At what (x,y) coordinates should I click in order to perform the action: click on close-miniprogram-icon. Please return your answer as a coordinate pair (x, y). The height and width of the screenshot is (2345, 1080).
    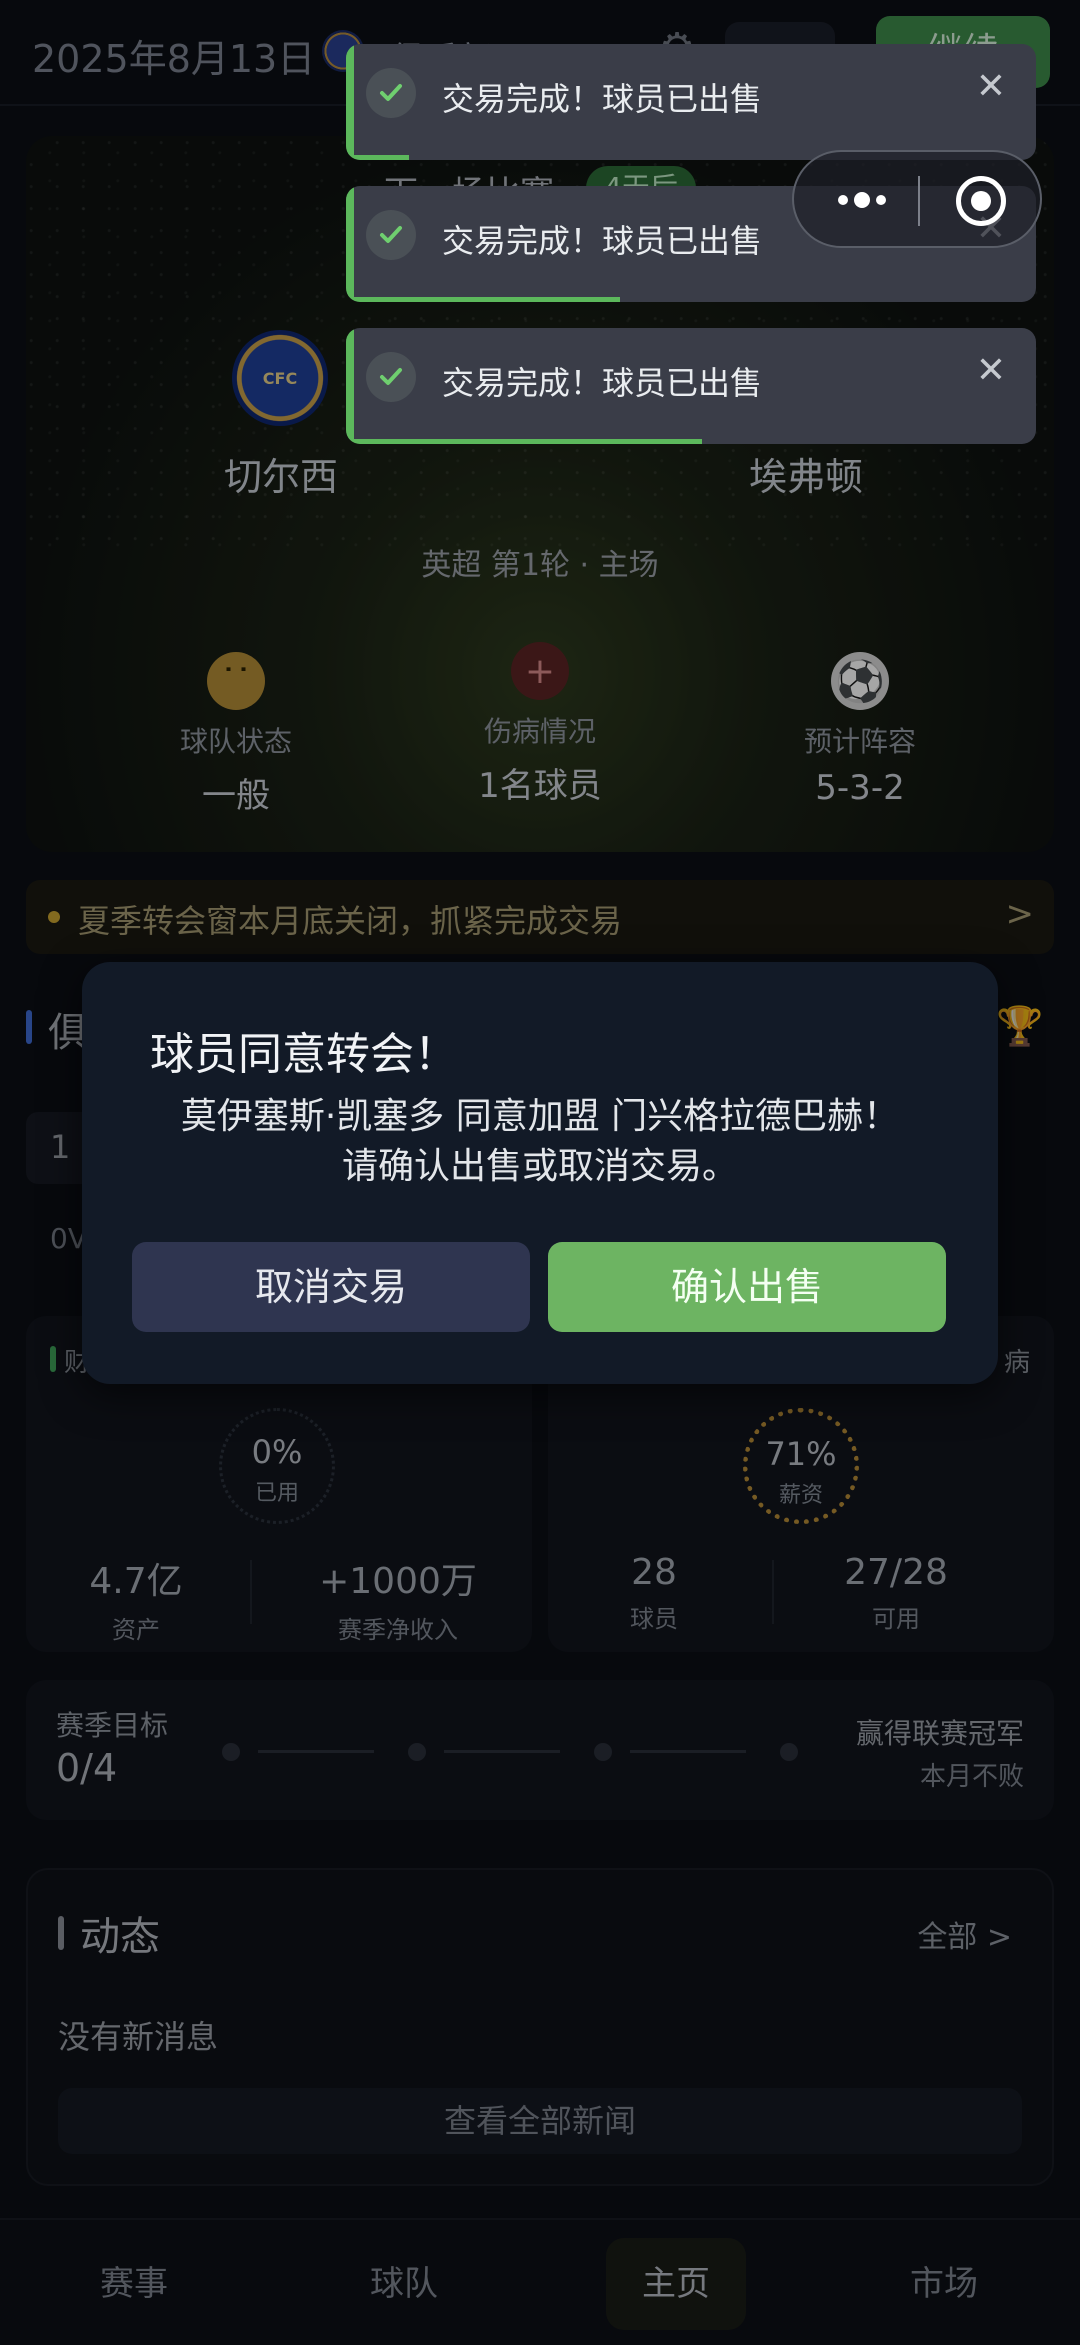
    Looking at the image, I should click on (981, 201).